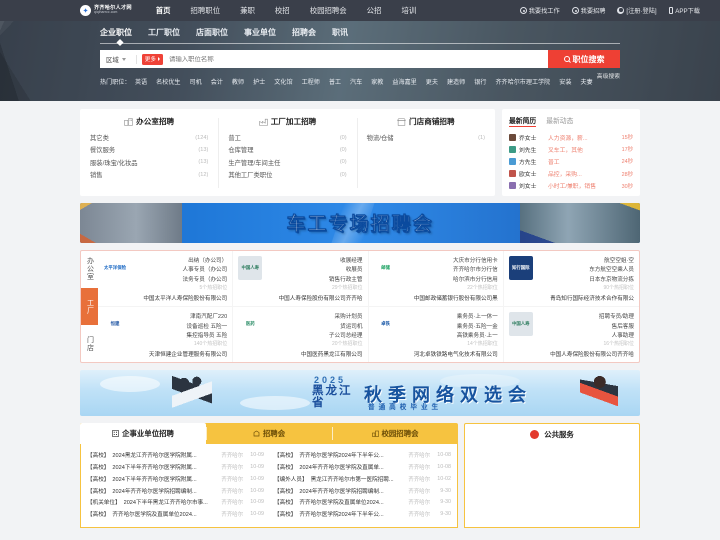  What do you see at coordinates (584, 59) in the screenshot?
I see `search-submit-button: 职位搜索` at bounding box center [584, 59].